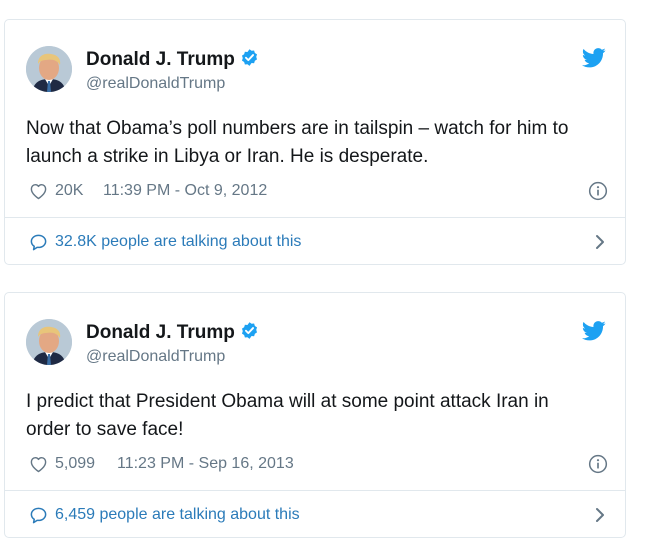 The width and height of the screenshot is (650, 556). I want to click on talking-about-label: 6,459 people are talking about this, so click(177, 515).